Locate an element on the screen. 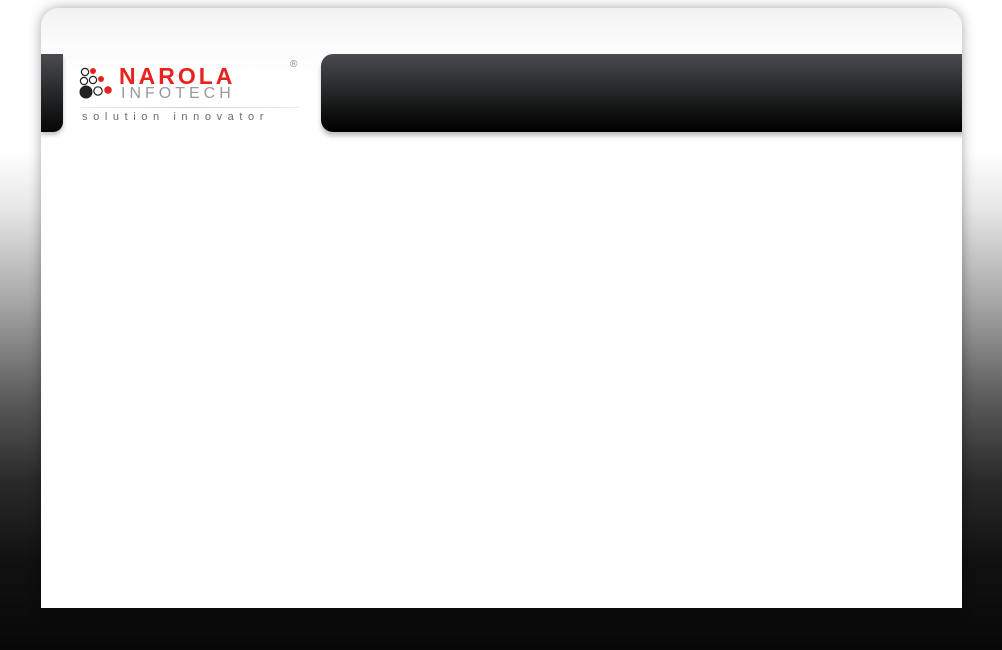 This screenshot has width=1002, height=650. registered-mark: ® is located at coordinates (294, 64).